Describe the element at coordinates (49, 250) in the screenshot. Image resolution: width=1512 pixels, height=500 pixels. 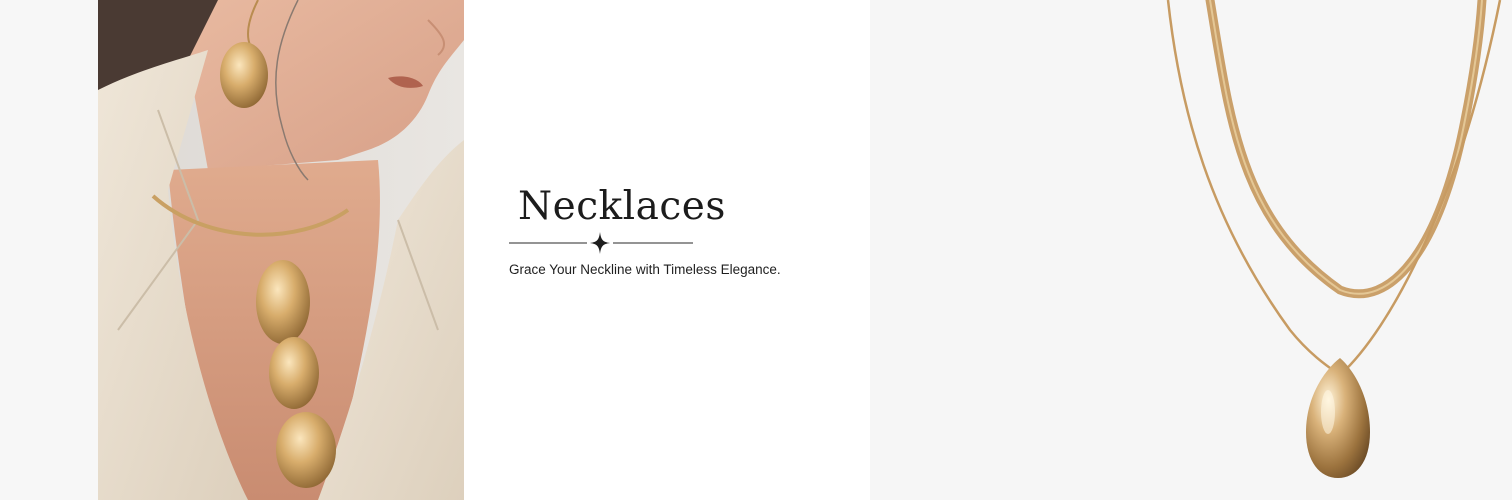
I see `banner-left-margin` at that location.